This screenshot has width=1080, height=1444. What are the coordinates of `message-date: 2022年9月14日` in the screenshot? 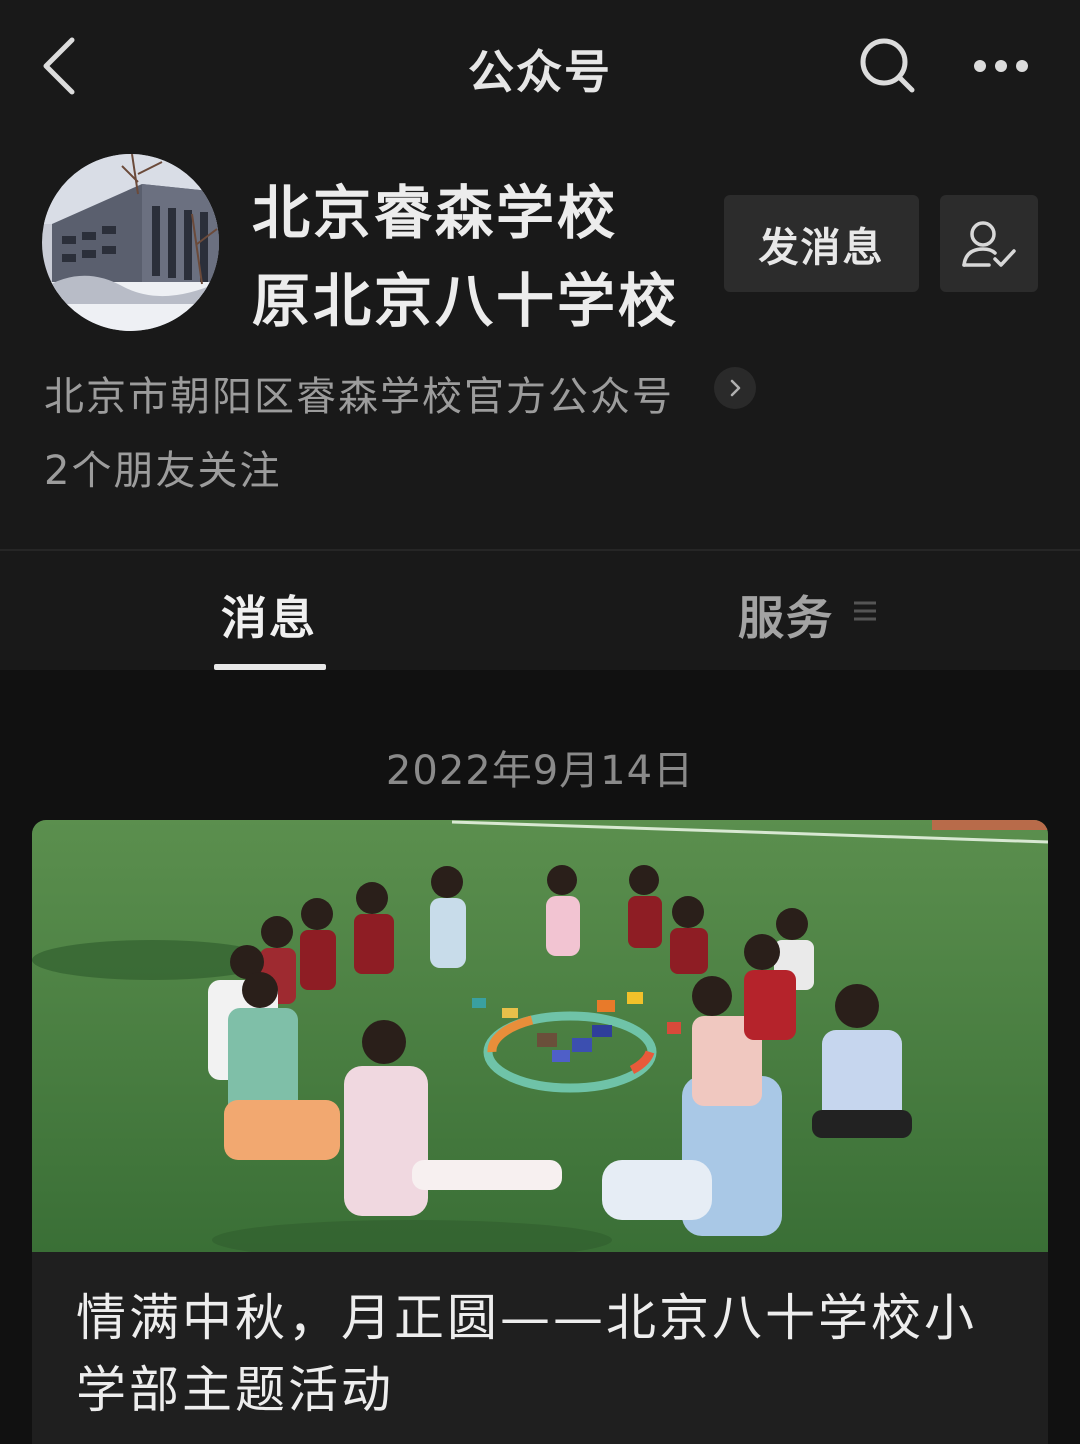 It's located at (540, 771).